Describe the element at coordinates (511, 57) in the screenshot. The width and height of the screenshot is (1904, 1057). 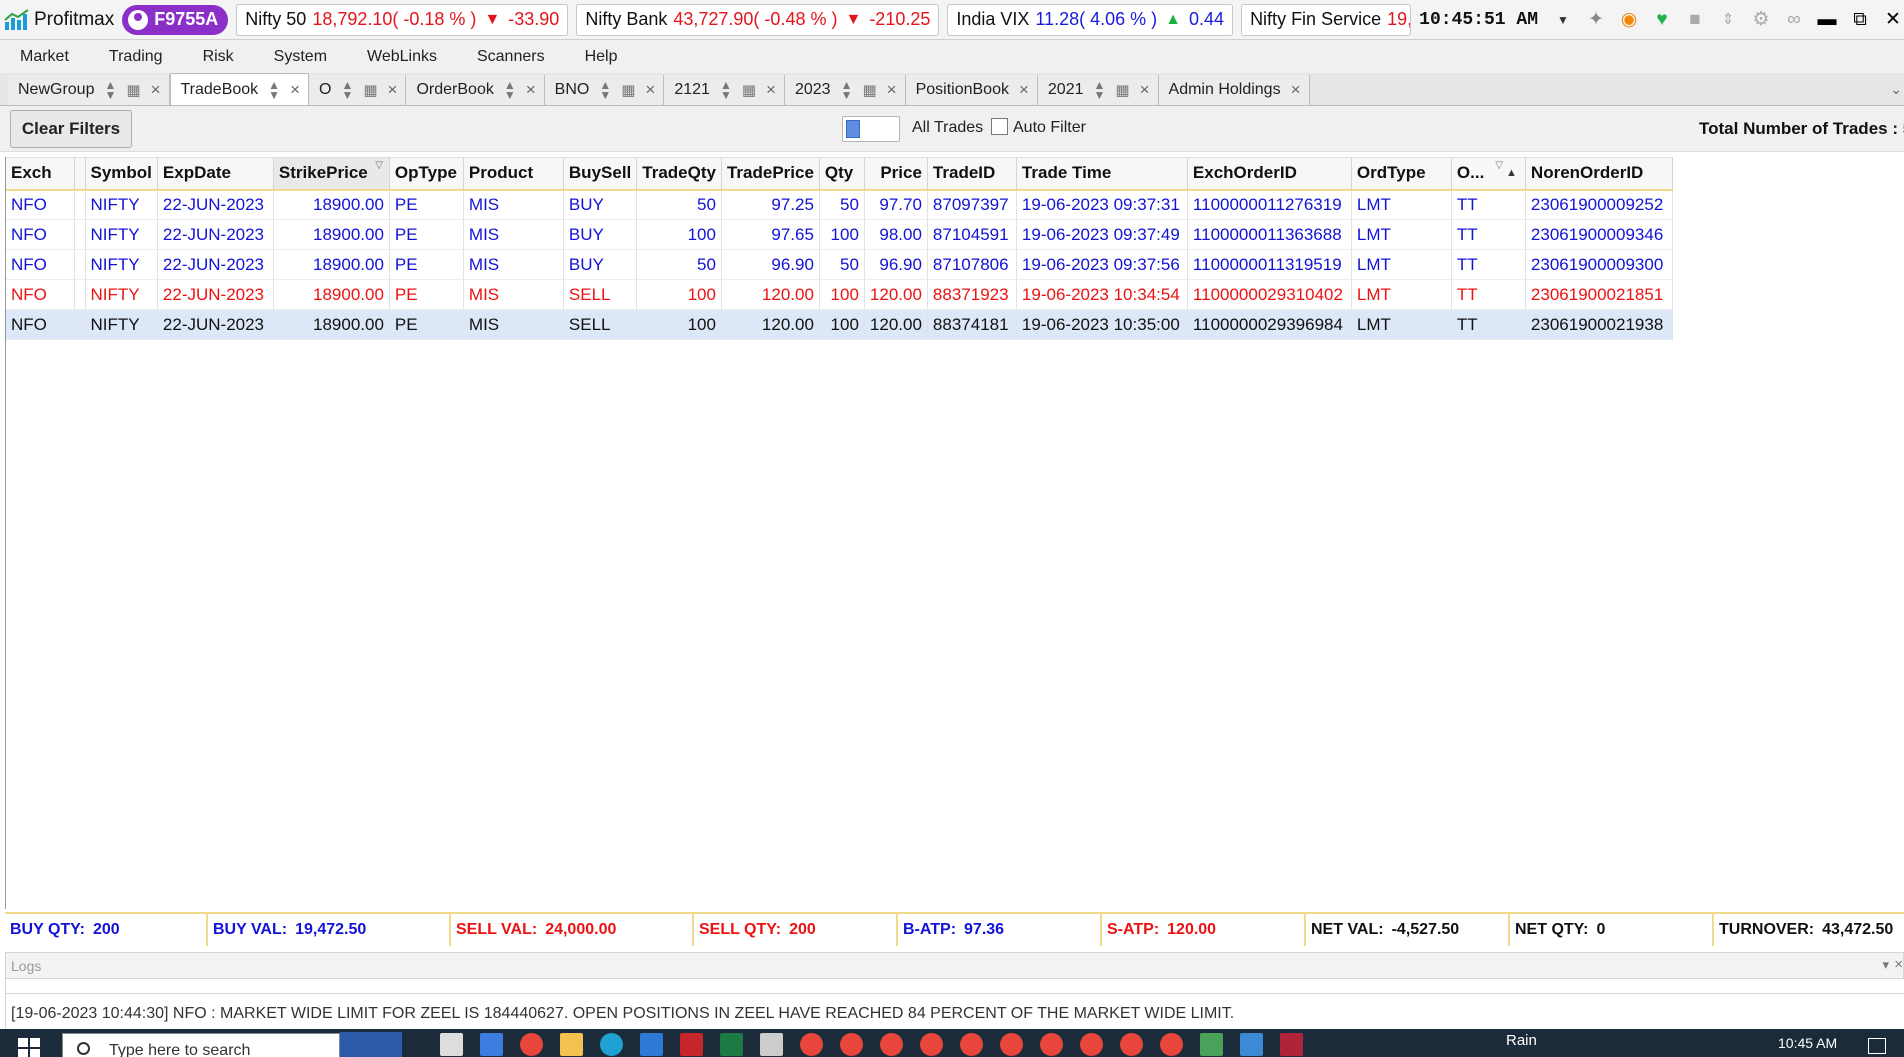
I see `menu-scanners: Scanners` at that location.